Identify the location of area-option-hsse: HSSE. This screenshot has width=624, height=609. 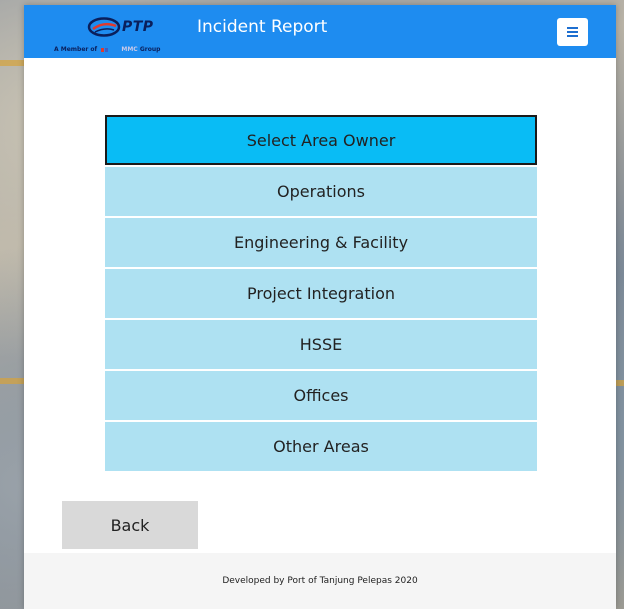
(321, 344).